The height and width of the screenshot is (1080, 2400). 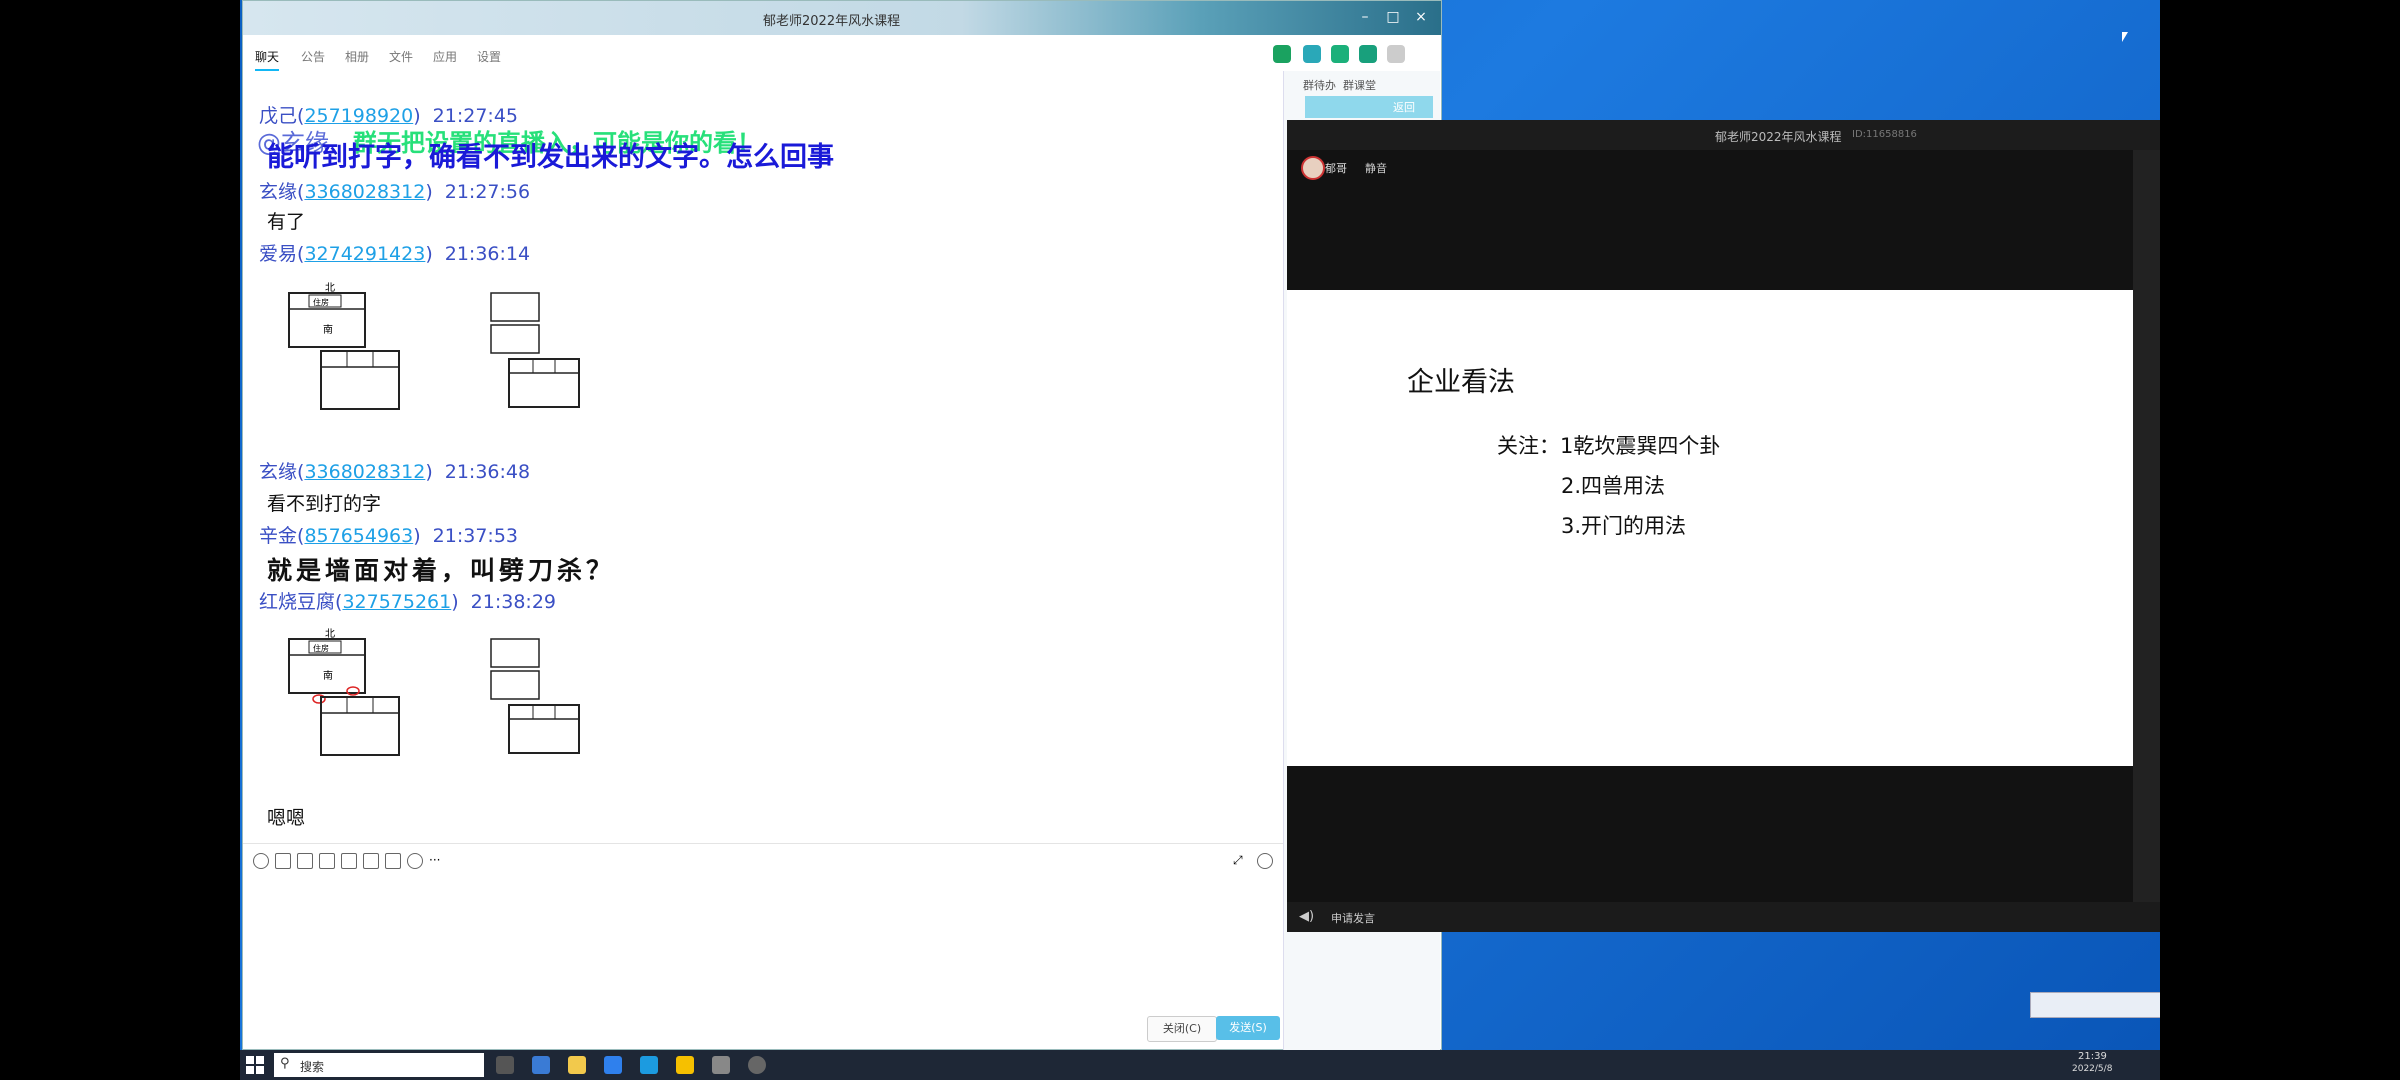 What do you see at coordinates (550, 157) in the screenshot?
I see `message-text: 能听到打字，确看不到发出来的文字。怎么回事` at bounding box center [550, 157].